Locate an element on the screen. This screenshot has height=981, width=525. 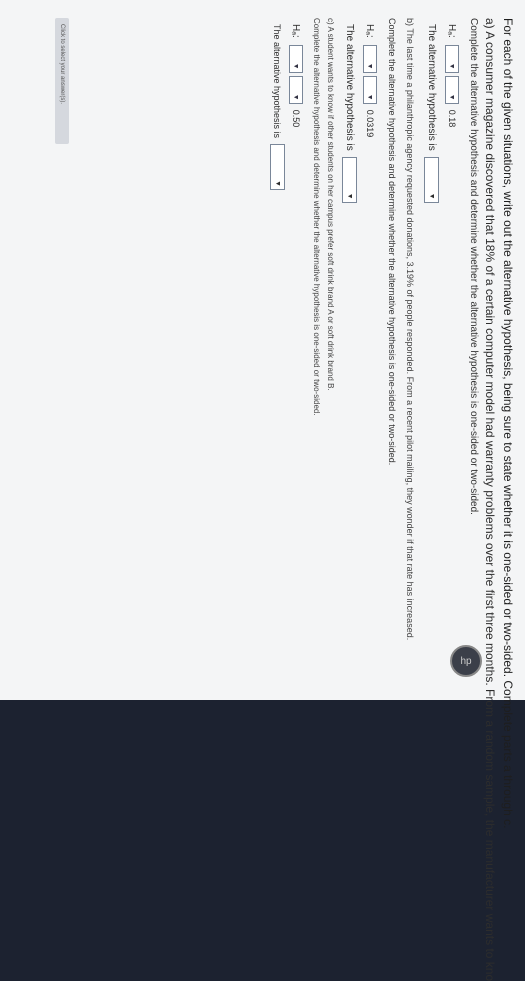
part-c-value: 0.50 is located at coordinates (296, 118).